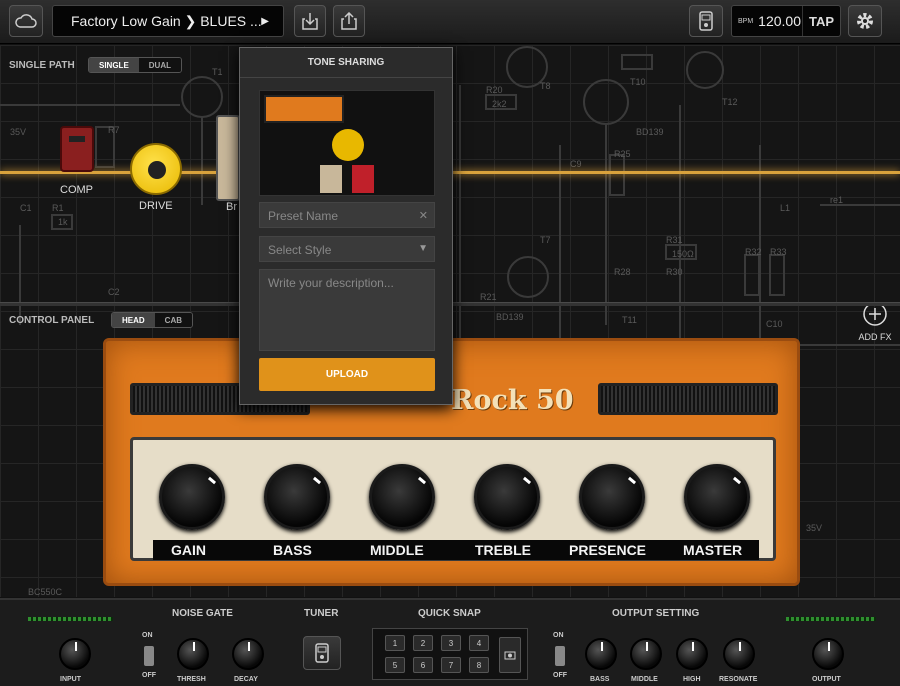  Describe the element at coordinates (612, 497) in the screenshot. I see `presence-knob` at that location.